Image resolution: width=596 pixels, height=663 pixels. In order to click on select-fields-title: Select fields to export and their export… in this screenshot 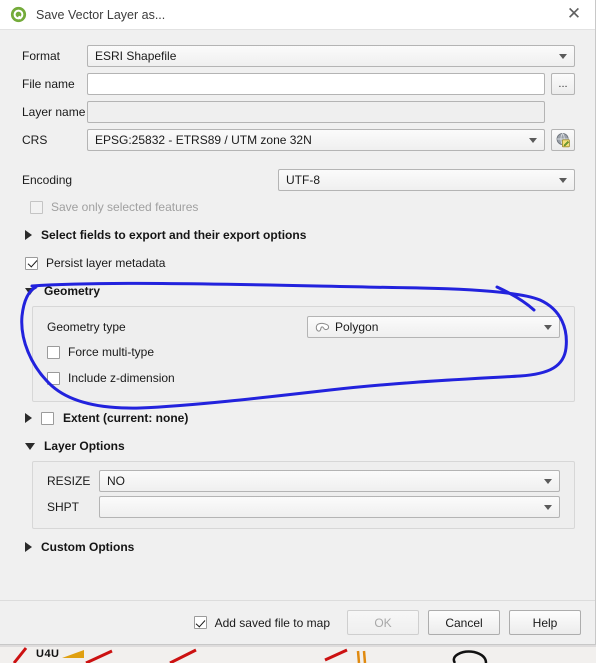, I will do `click(174, 235)`.